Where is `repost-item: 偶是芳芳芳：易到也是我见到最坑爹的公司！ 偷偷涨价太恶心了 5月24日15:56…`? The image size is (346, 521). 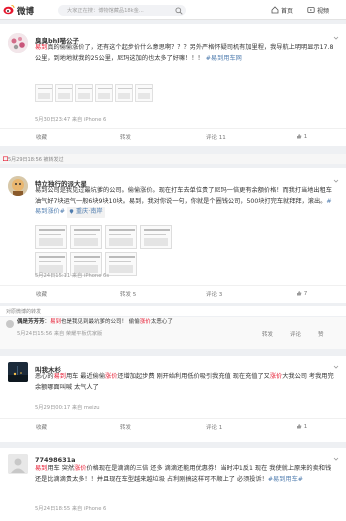
repost-item: 偶是芳芳芳：易到也是我见到最坑爹的公司！ 偷偷涨价太恶心了 5月24日15:56… is located at coordinates (173, 333).